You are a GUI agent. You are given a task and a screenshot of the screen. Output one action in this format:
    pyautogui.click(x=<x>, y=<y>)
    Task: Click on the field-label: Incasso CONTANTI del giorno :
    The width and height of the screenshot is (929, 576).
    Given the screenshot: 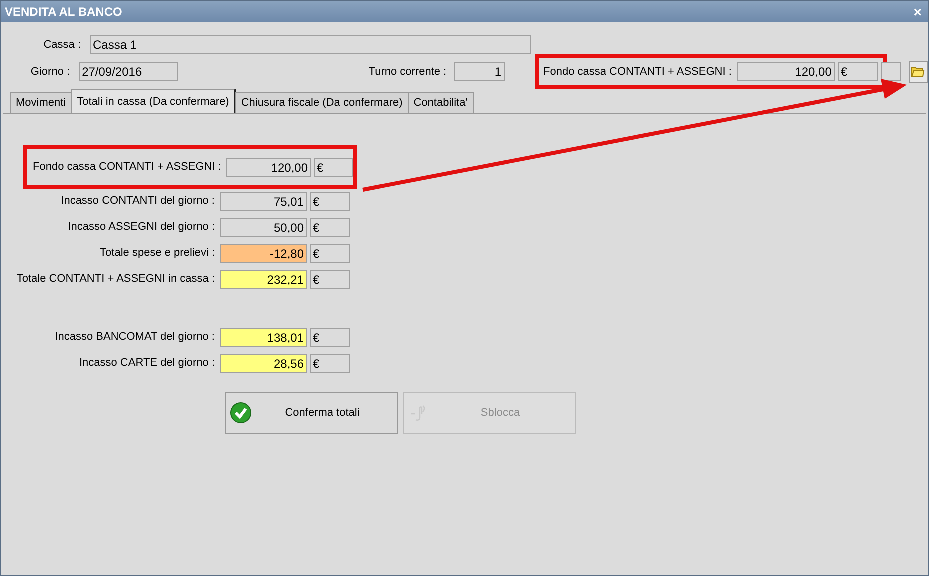 What is the action you would take?
    pyautogui.click(x=137, y=201)
    